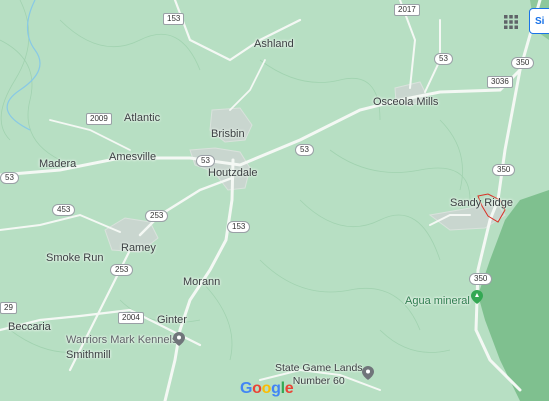 Image resolution: width=549 pixels, height=401 pixels. Describe the element at coordinates (132, 157) in the screenshot. I see `place-label: Amesville` at that location.